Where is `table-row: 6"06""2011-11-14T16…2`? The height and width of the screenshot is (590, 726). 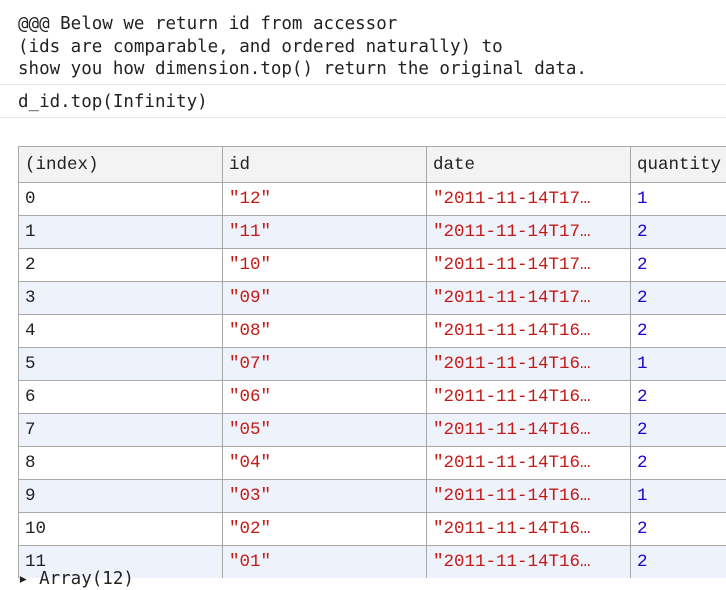 table-row: 6"06""2011-11-14T16…2 is located at coordinates (372, 397).